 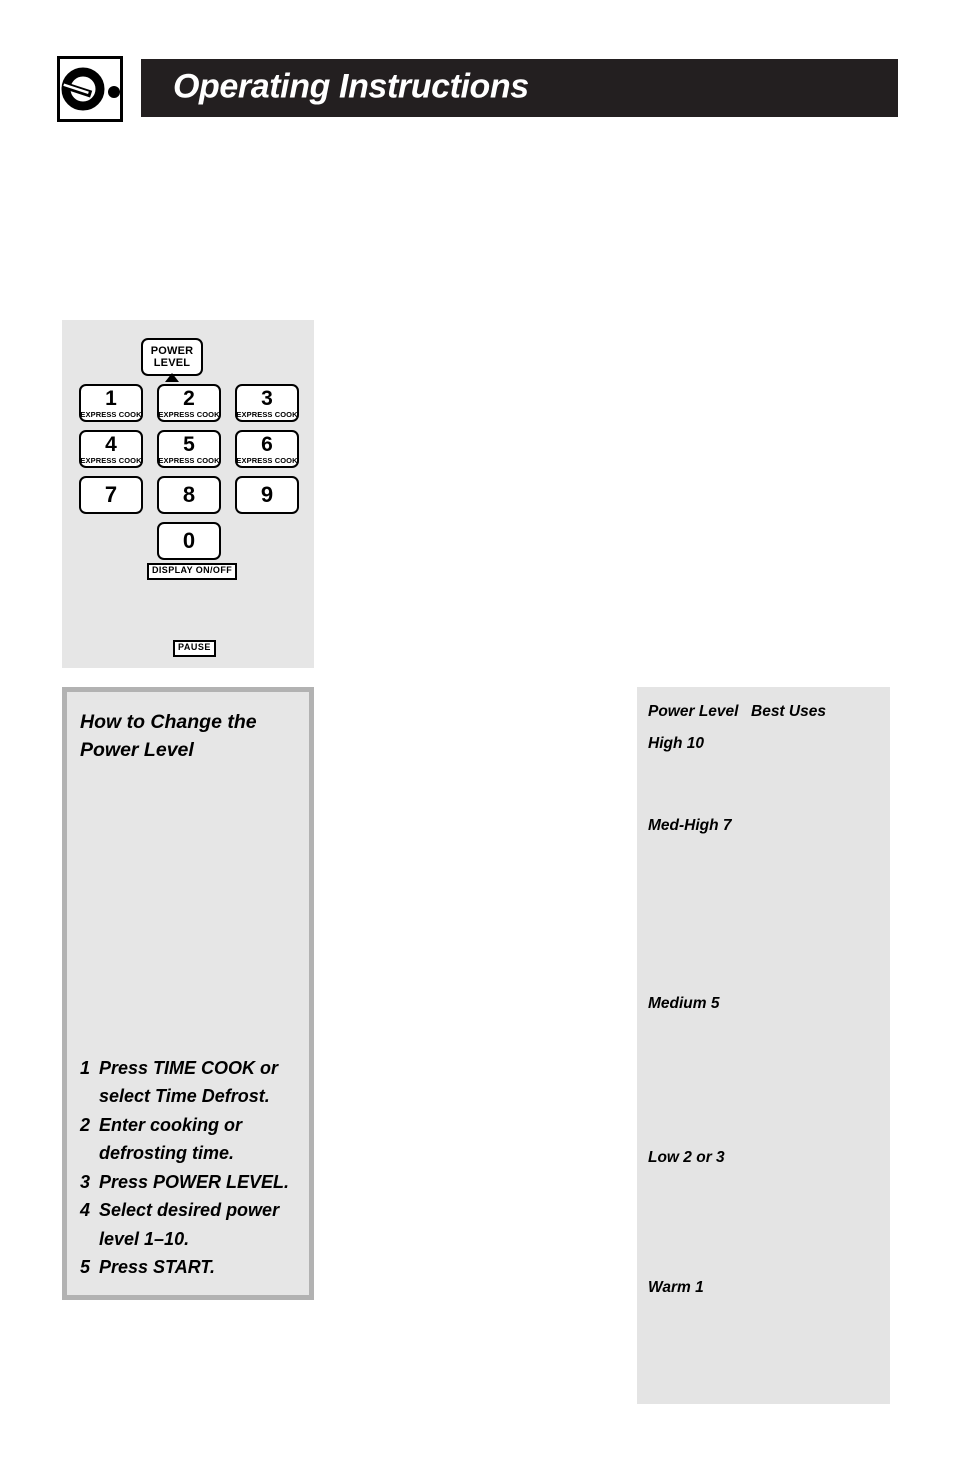 What do you see at coordinates (764, 1004) in the screenshot?
I see `table-row: Medium 5` at bounding box center [764, 1004].